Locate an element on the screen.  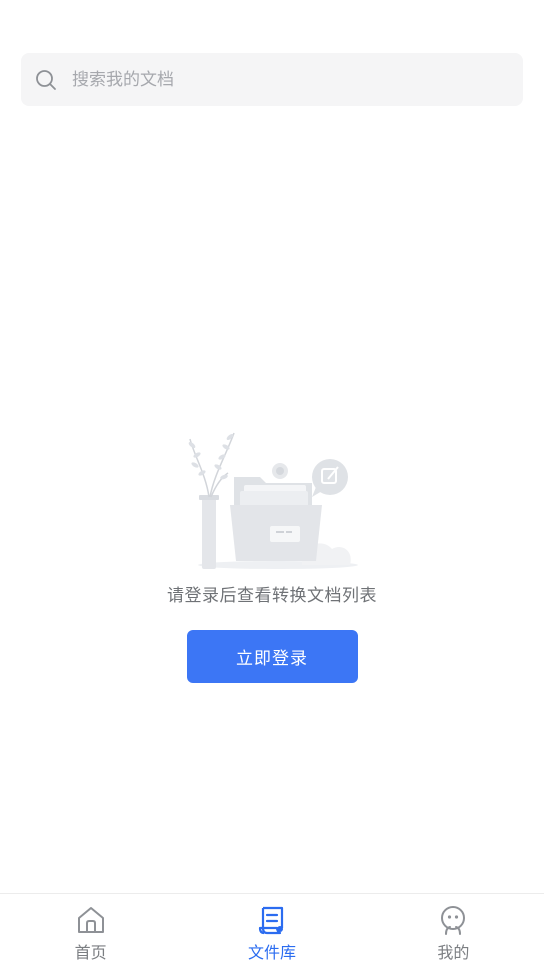
search-icon is located at coordinates (46, 80).